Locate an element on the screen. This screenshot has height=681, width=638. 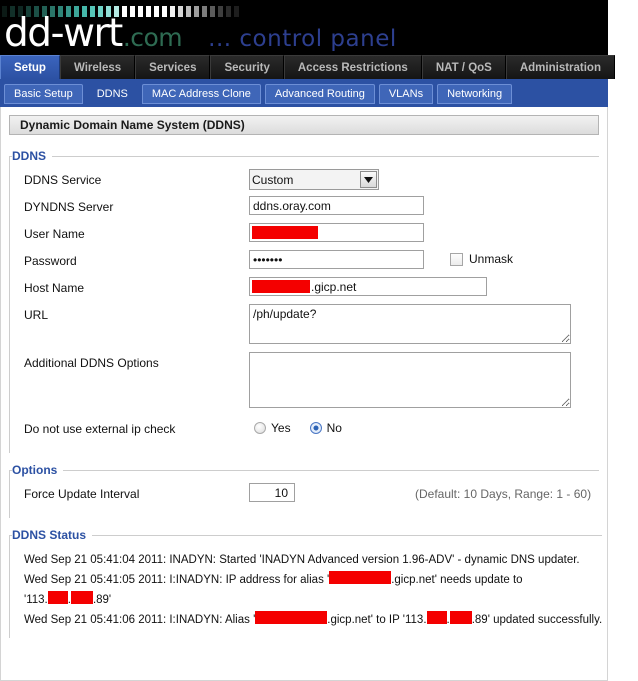
row-external-ip-check: Do not use external ip check Yes No is located at coordinates (304, 431).